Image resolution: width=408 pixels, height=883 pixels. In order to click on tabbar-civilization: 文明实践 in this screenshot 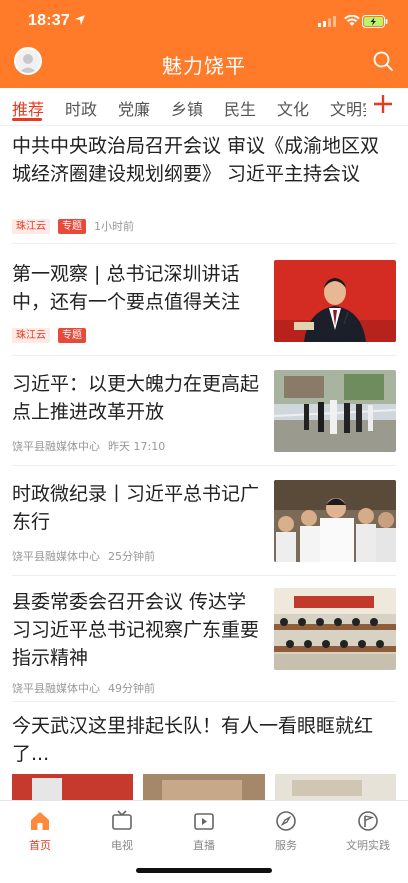, I will do `click(368, 831)`.